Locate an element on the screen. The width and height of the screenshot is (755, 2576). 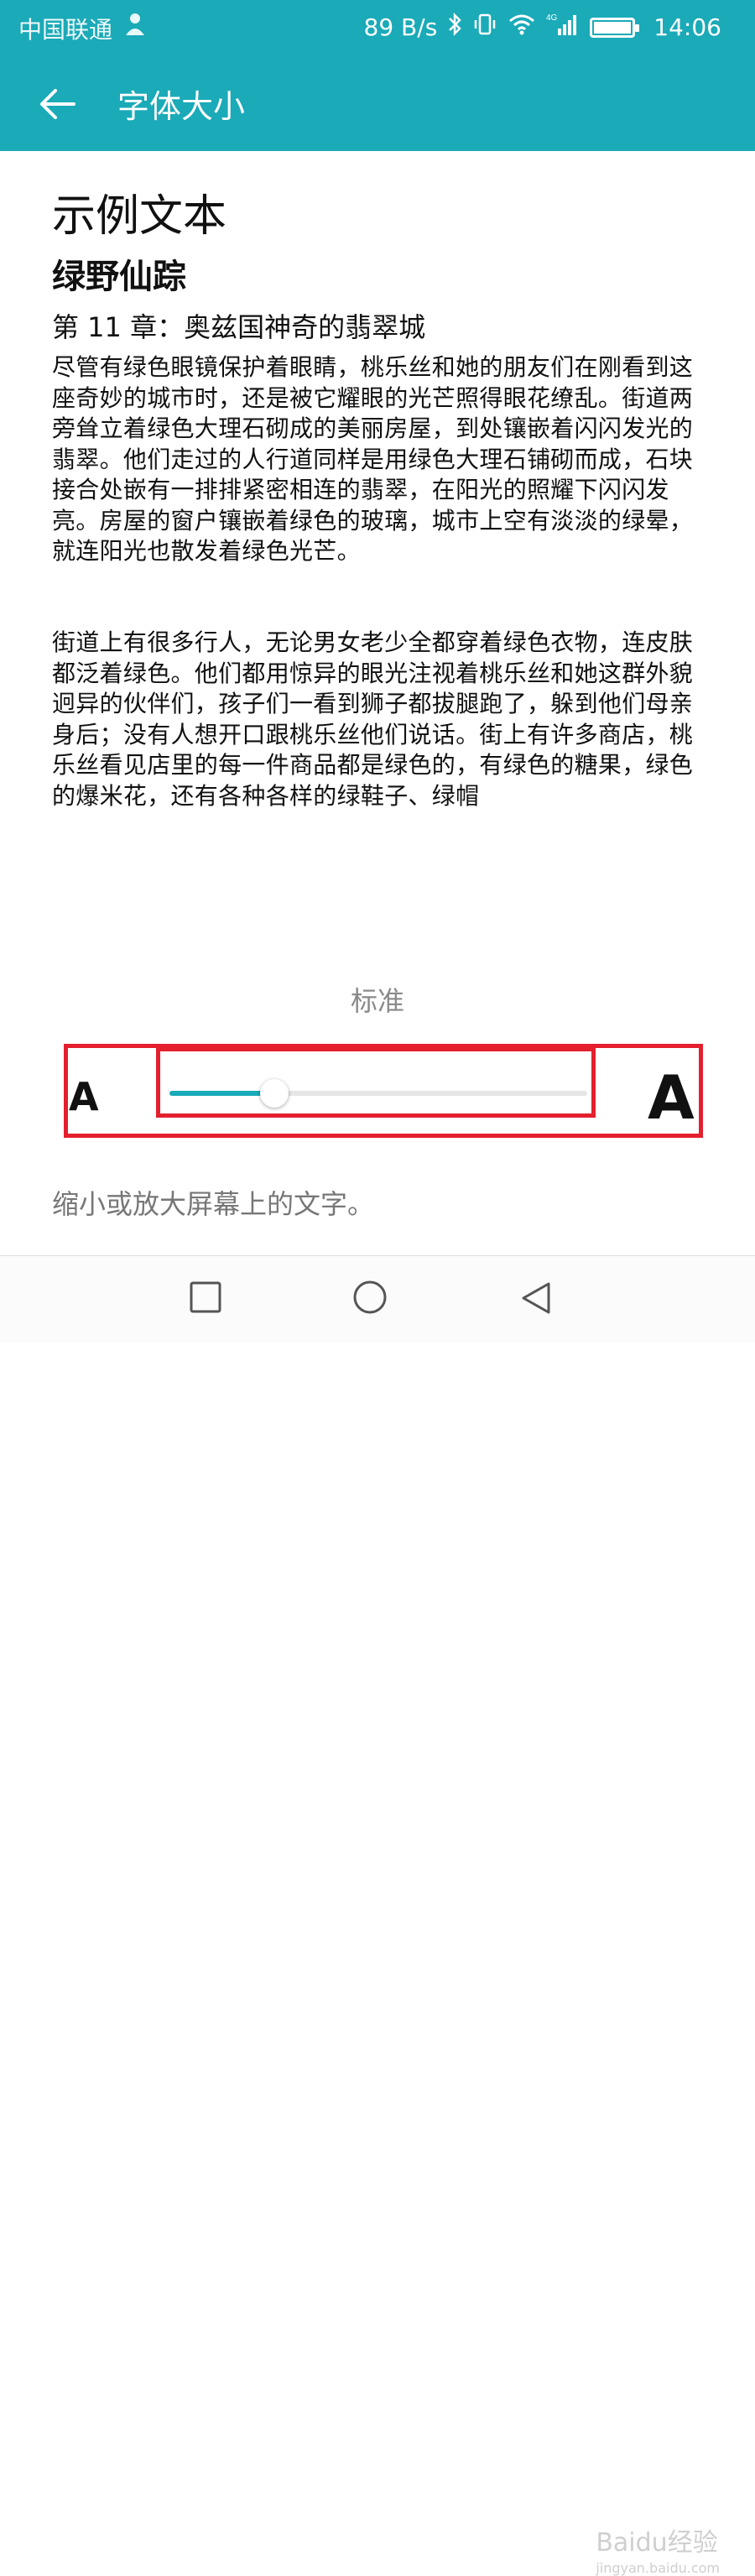
highlight-box-inner is located at coordinates (376, 1082).